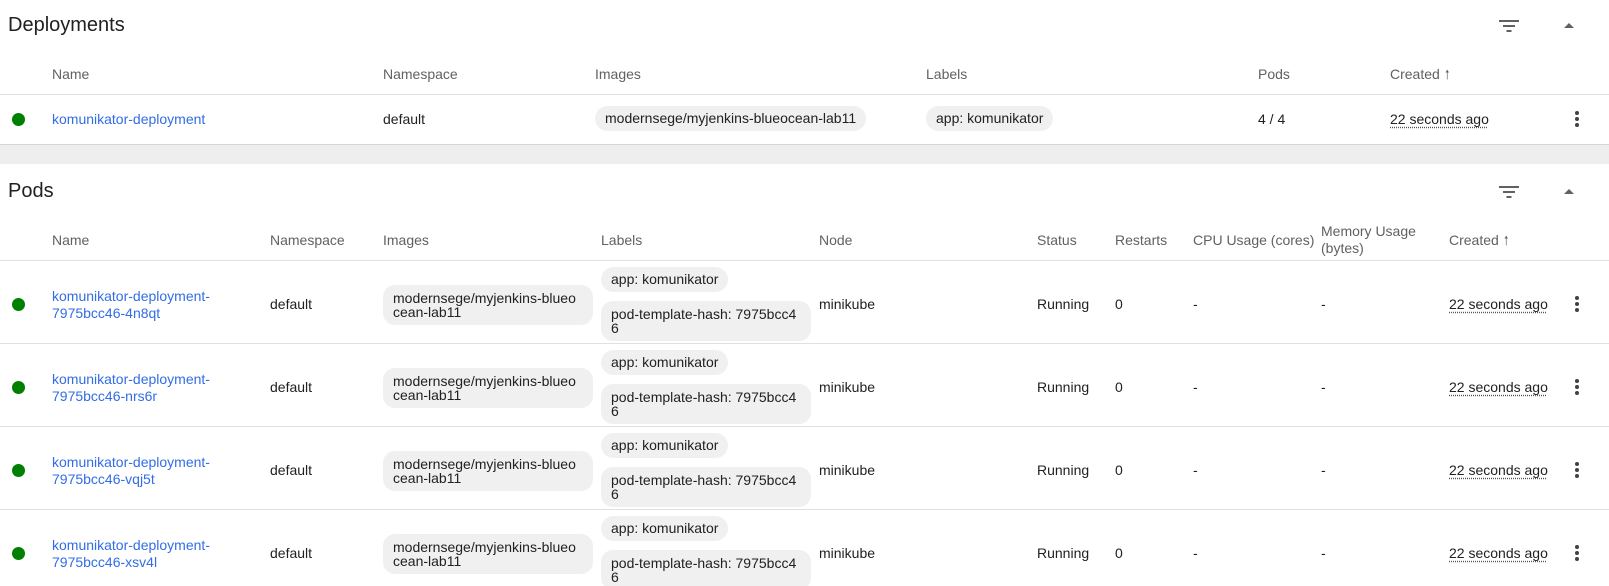 This screenshot has height=586, width=1609. I want to click on pod-name-line2: 7975bcc46-4n8qt, so click(106, 313).